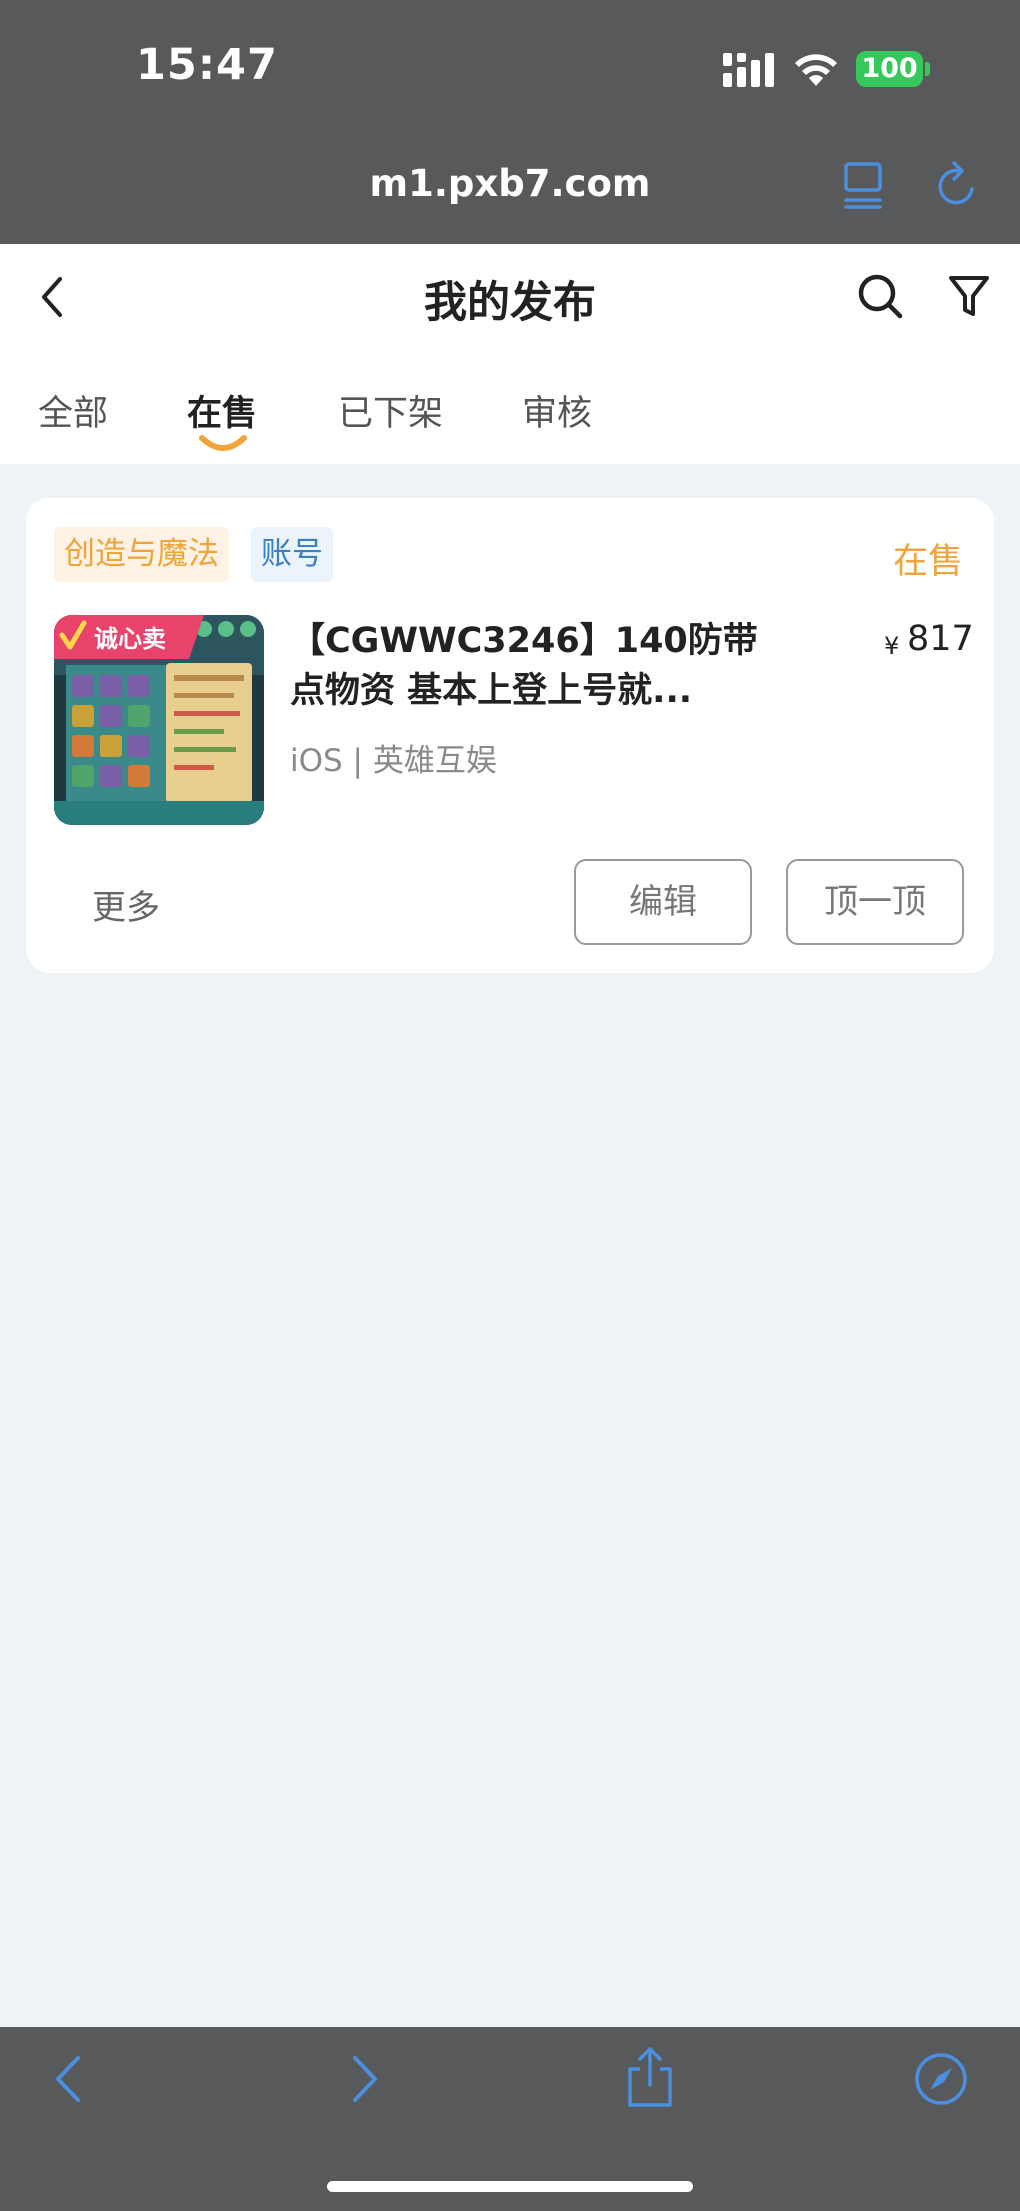  I want to click on bump-button: 顶一顶, so click(875, 902).